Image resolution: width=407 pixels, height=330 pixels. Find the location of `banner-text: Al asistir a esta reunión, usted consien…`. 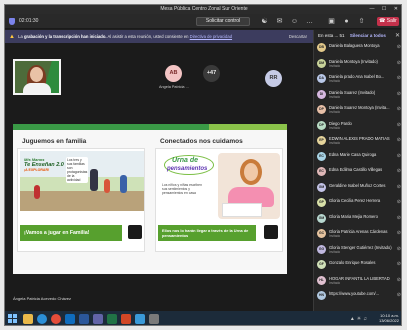

banner-text: Al asistir a esta reunión, usted consien… is located at coordinates (148, 36).